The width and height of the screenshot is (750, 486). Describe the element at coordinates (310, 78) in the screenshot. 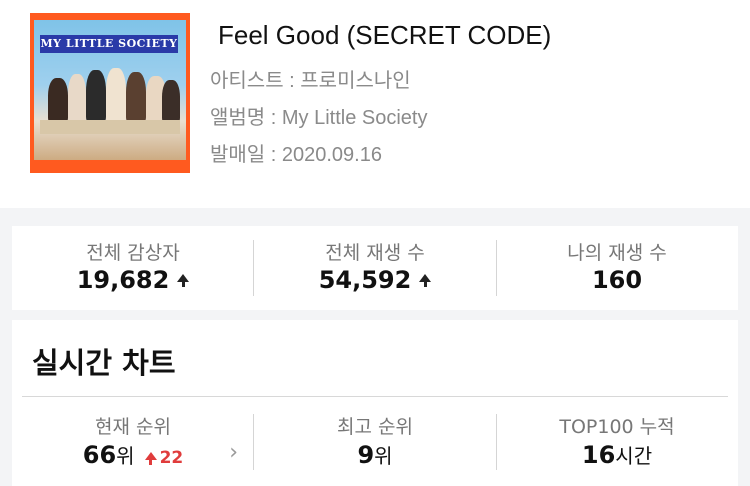

I see `artist-line: 아티스트 : 프로미스나인` at that location.